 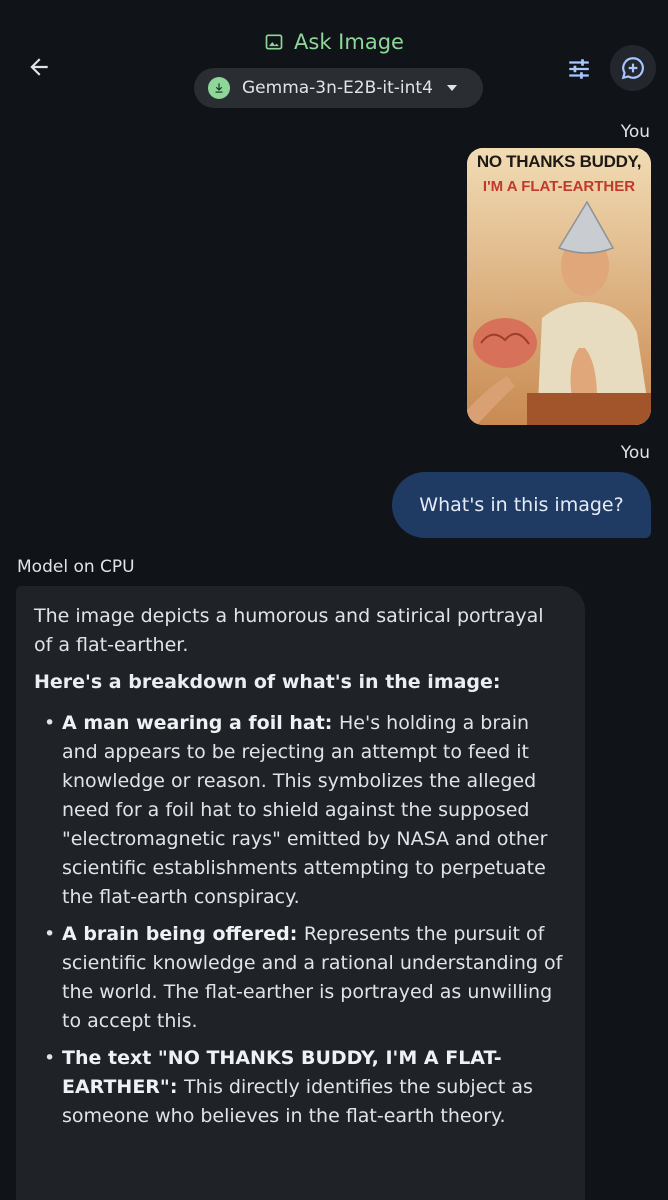 What do you see at coordinates (521, 505) in the screenshot?
I see `user-message-bubble: What's in this image?` at bounding box center [521, 505].